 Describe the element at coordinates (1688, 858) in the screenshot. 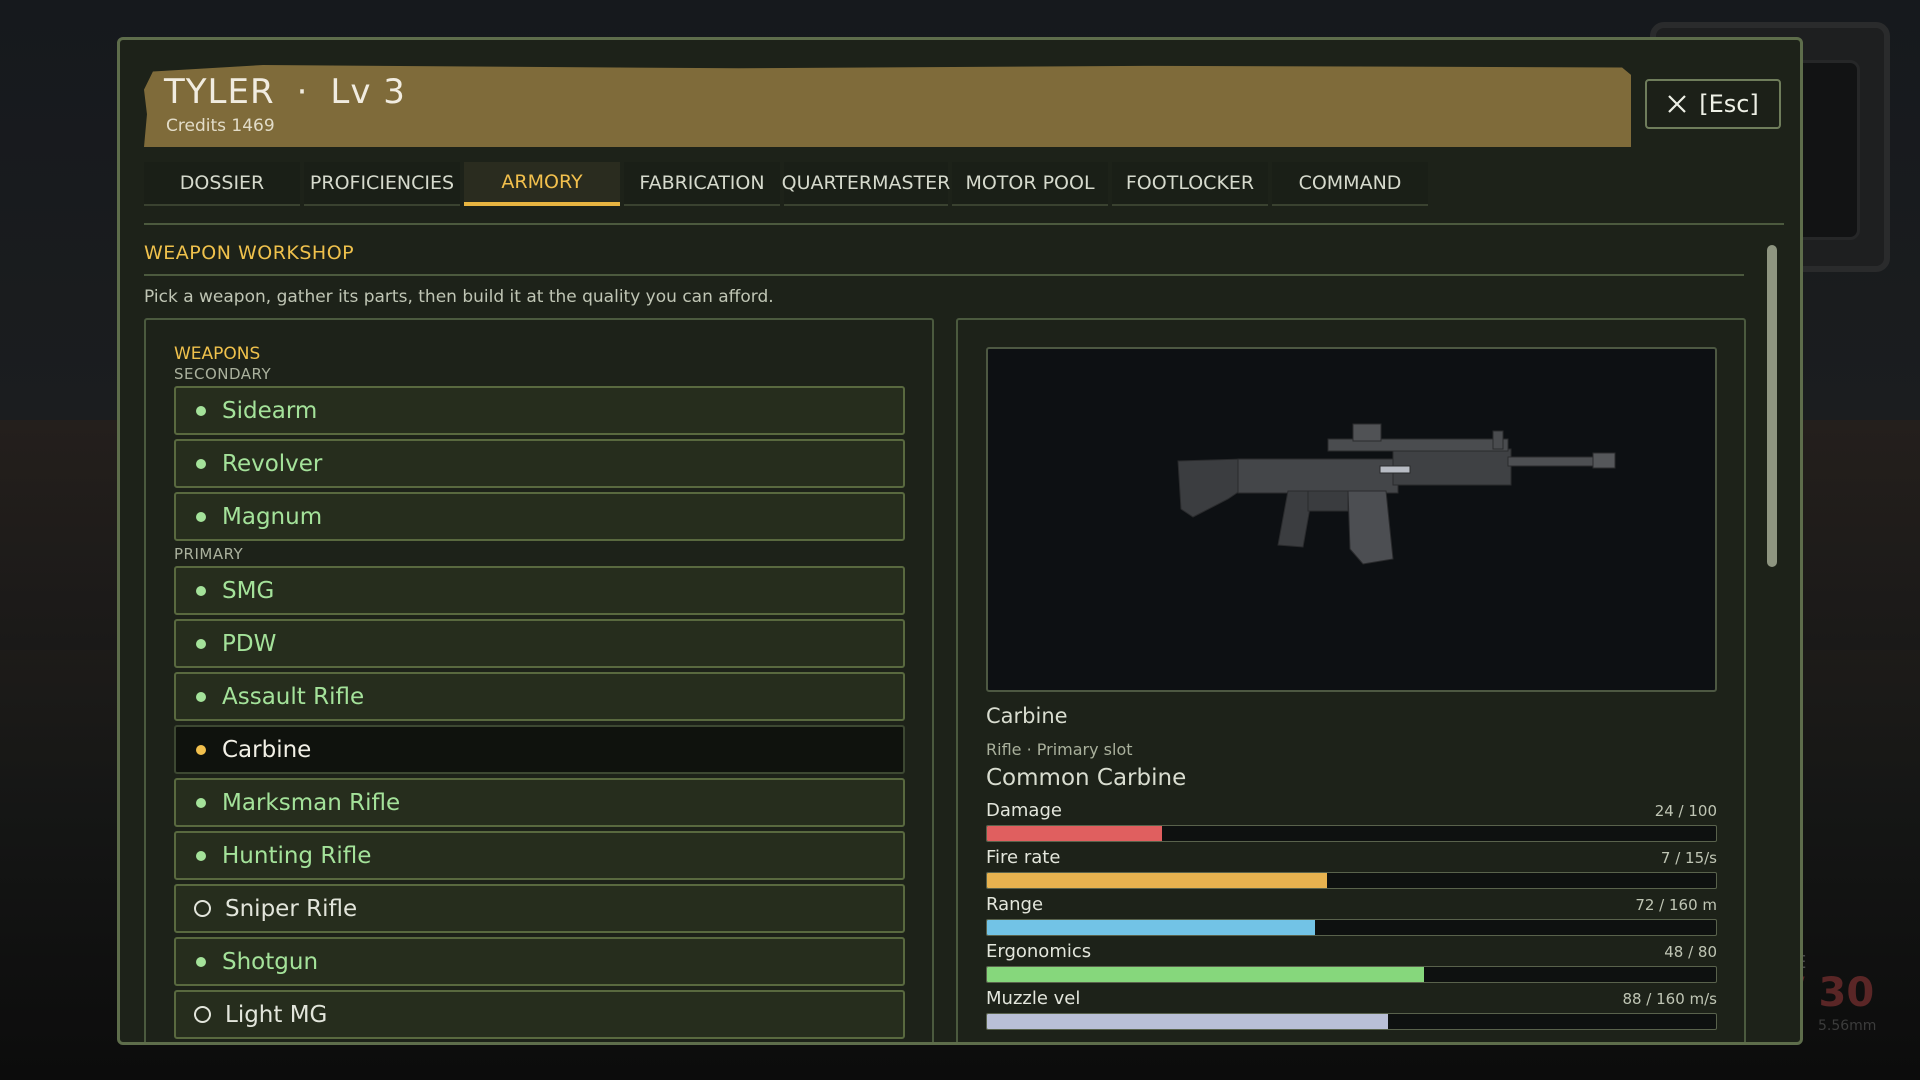

I see `stat-value: 7 / 15/s` at that location.